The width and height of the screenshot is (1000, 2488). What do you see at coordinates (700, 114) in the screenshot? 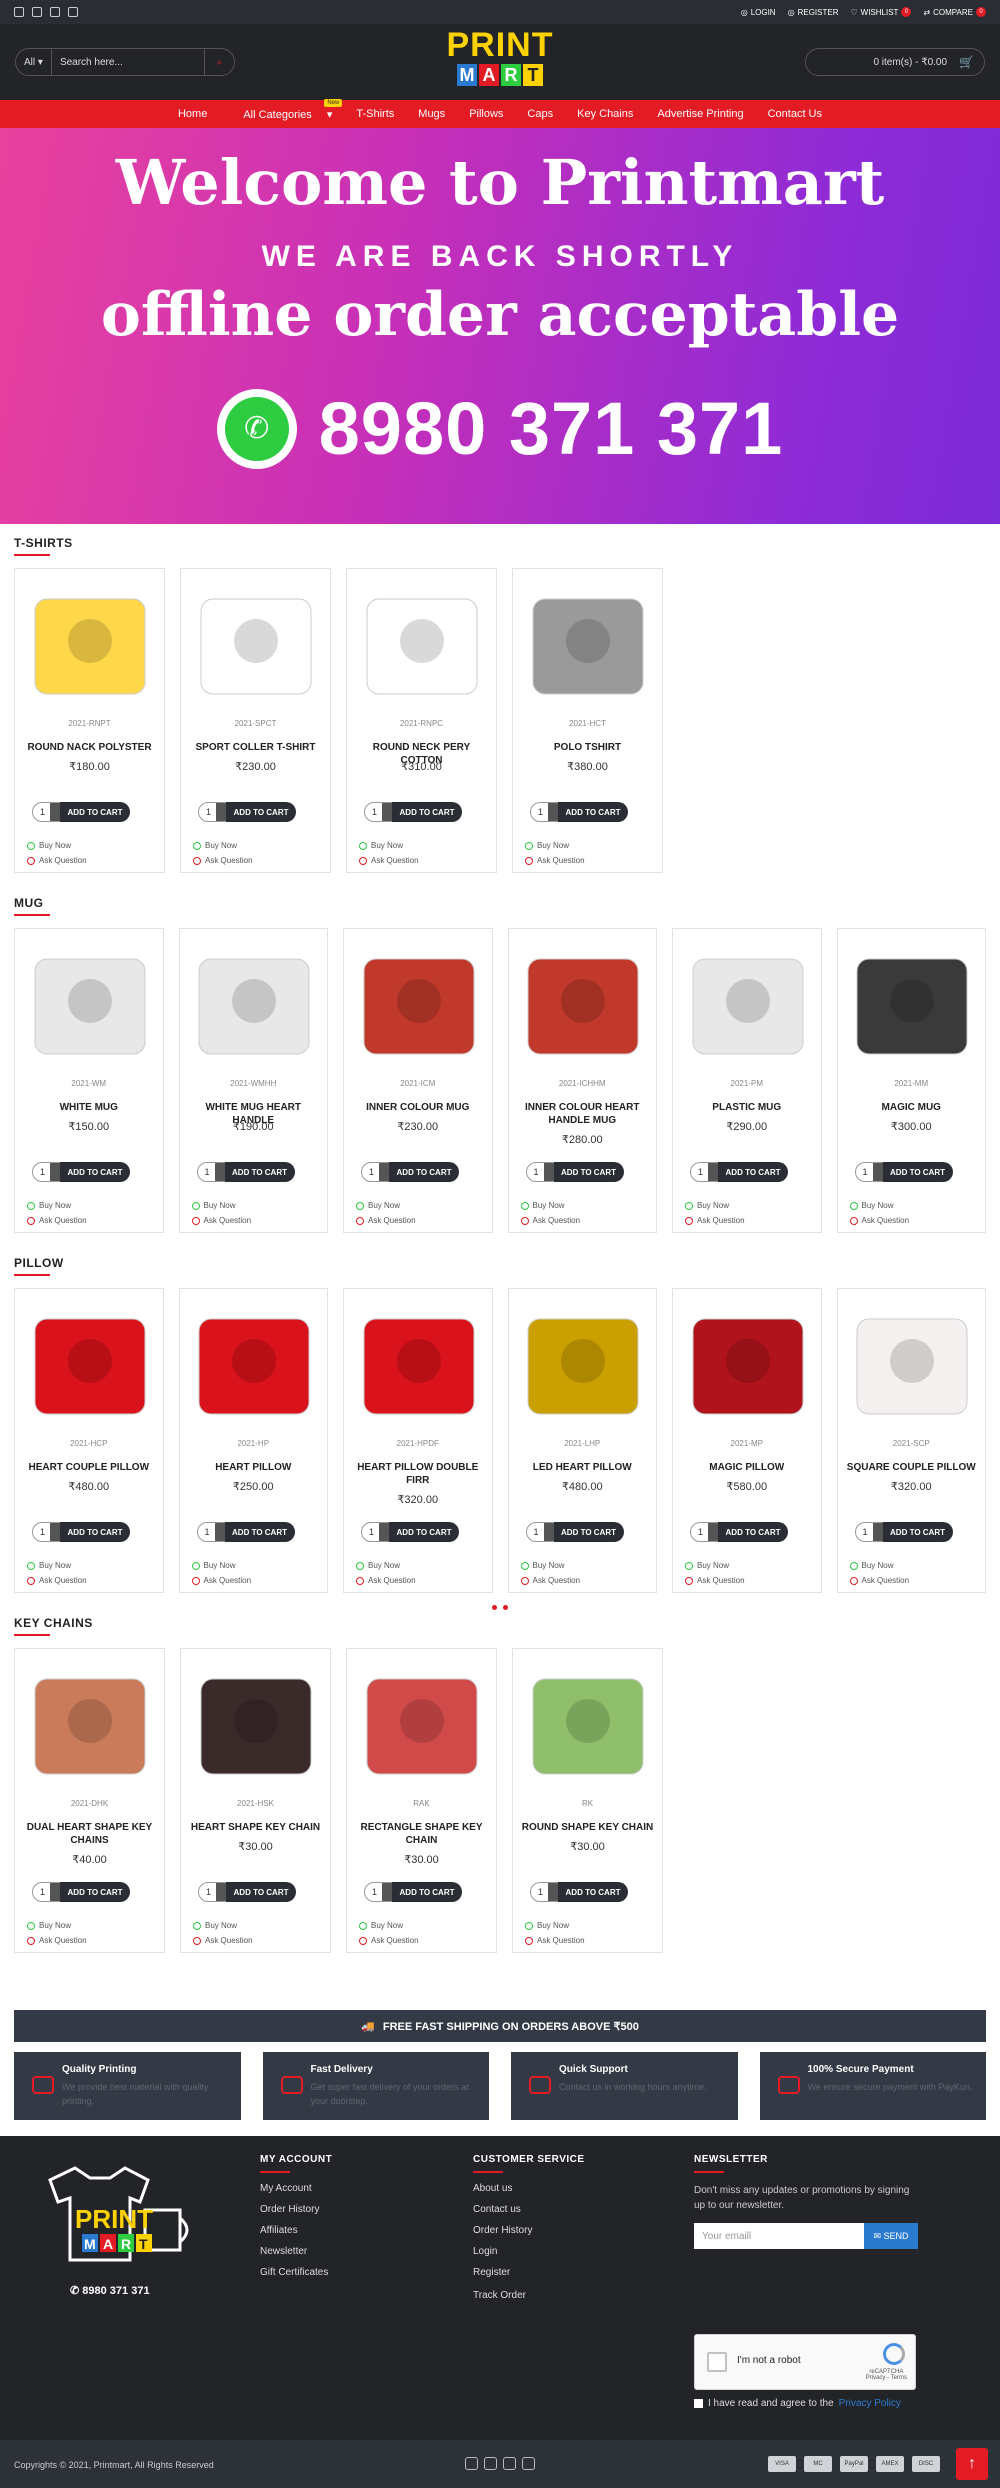
I see `nav-item-advertise-printing: Advertise Printing` at bounding box center [700, 114].